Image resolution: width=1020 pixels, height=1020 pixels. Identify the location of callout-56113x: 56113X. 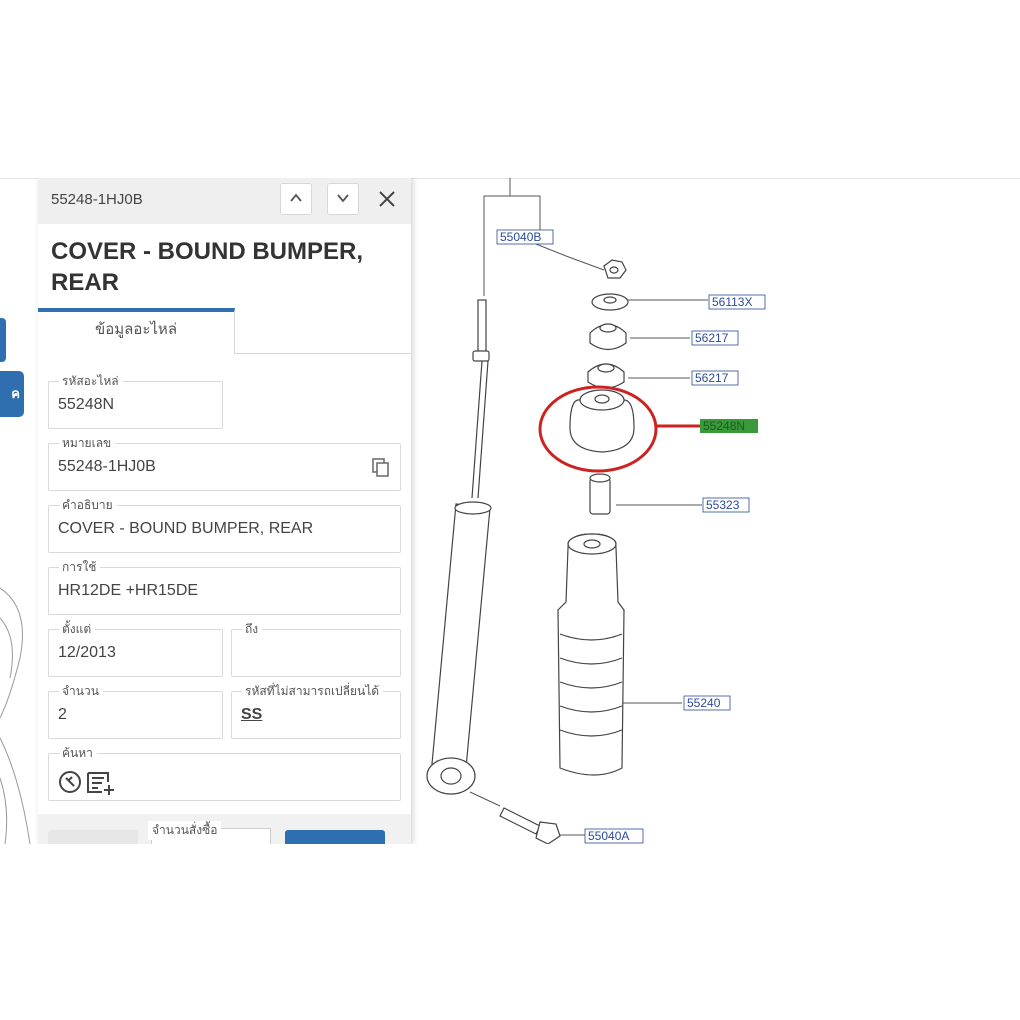
(732, 302).